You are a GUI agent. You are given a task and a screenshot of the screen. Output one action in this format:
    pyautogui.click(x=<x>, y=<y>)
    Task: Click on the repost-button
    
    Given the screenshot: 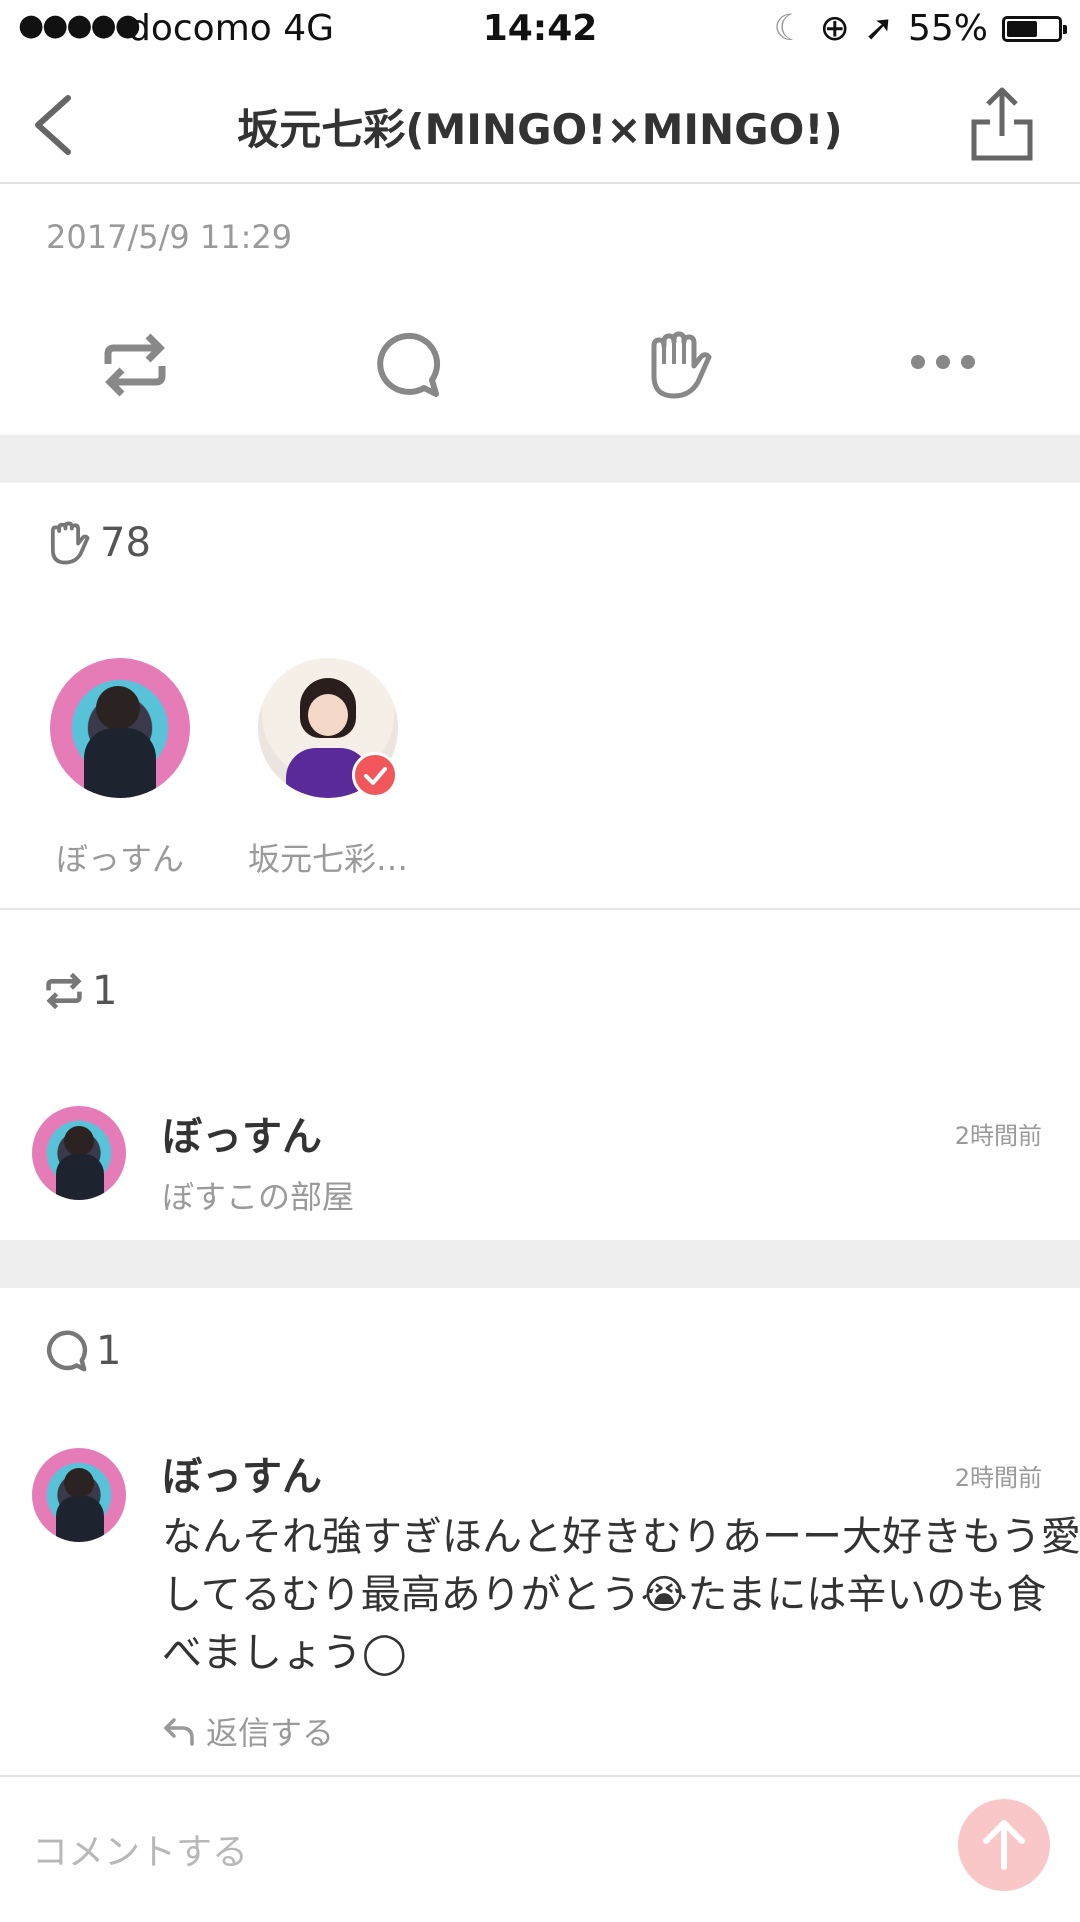 What is the action you would take?
    pyautogui.click(x=135, y=367)
    